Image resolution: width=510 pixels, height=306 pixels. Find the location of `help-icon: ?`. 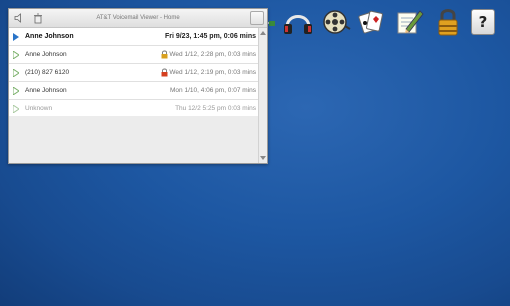

help-icon: ? is located at coordinates (483, 22).